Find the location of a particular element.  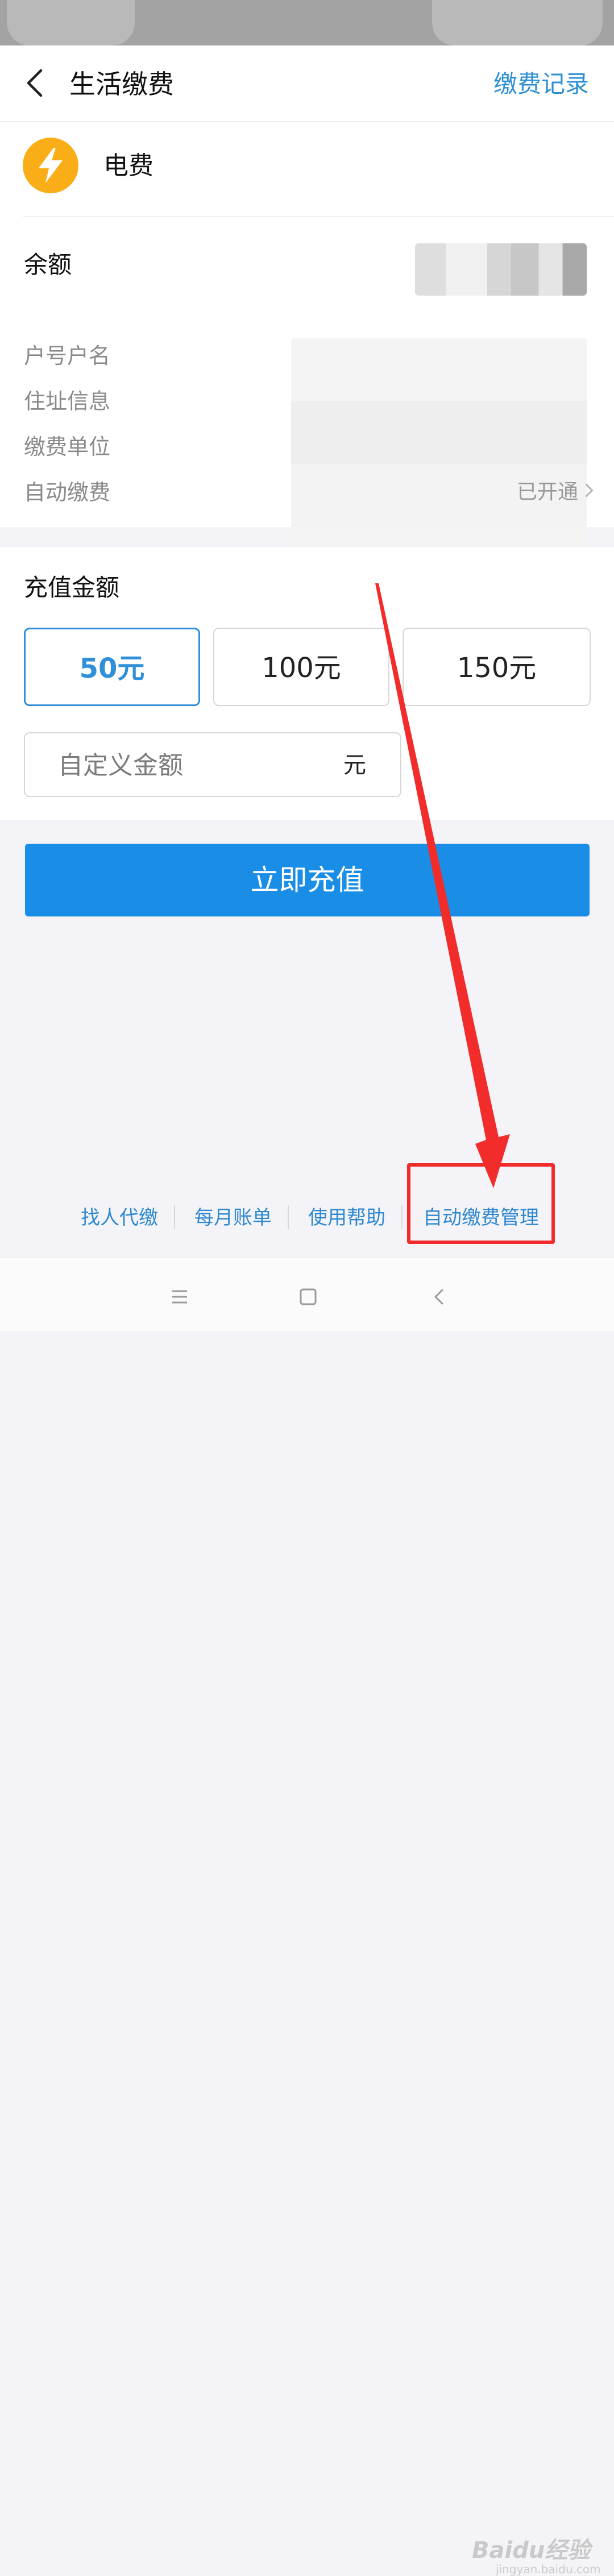

app-header: 生活缴费 缴费记录 is located at coordinates (307, 84).